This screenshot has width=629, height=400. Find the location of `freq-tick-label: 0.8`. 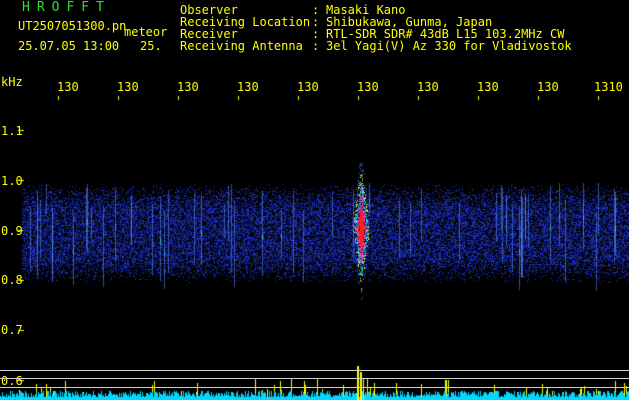

freq-tick-label: 0.8 is located at coordinates (12, 280).